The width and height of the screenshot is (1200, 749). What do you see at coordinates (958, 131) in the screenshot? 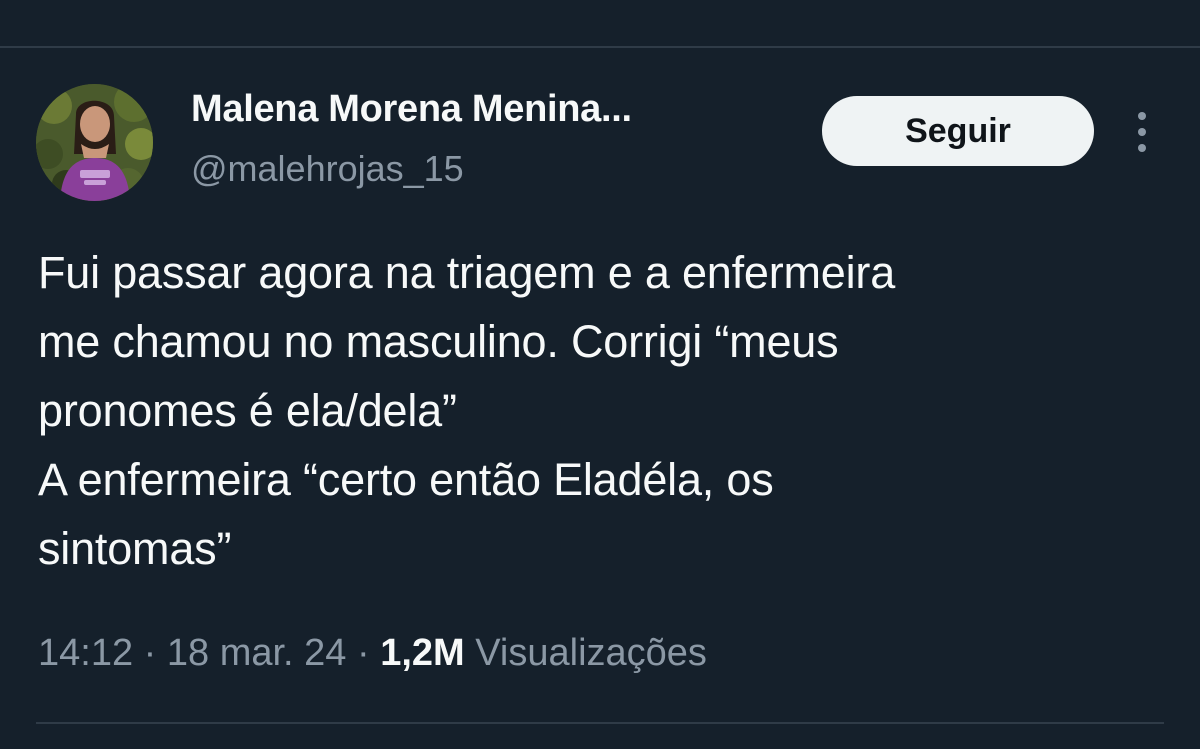
I see `follow-button: Seguir` at bounding box center [958, 131].